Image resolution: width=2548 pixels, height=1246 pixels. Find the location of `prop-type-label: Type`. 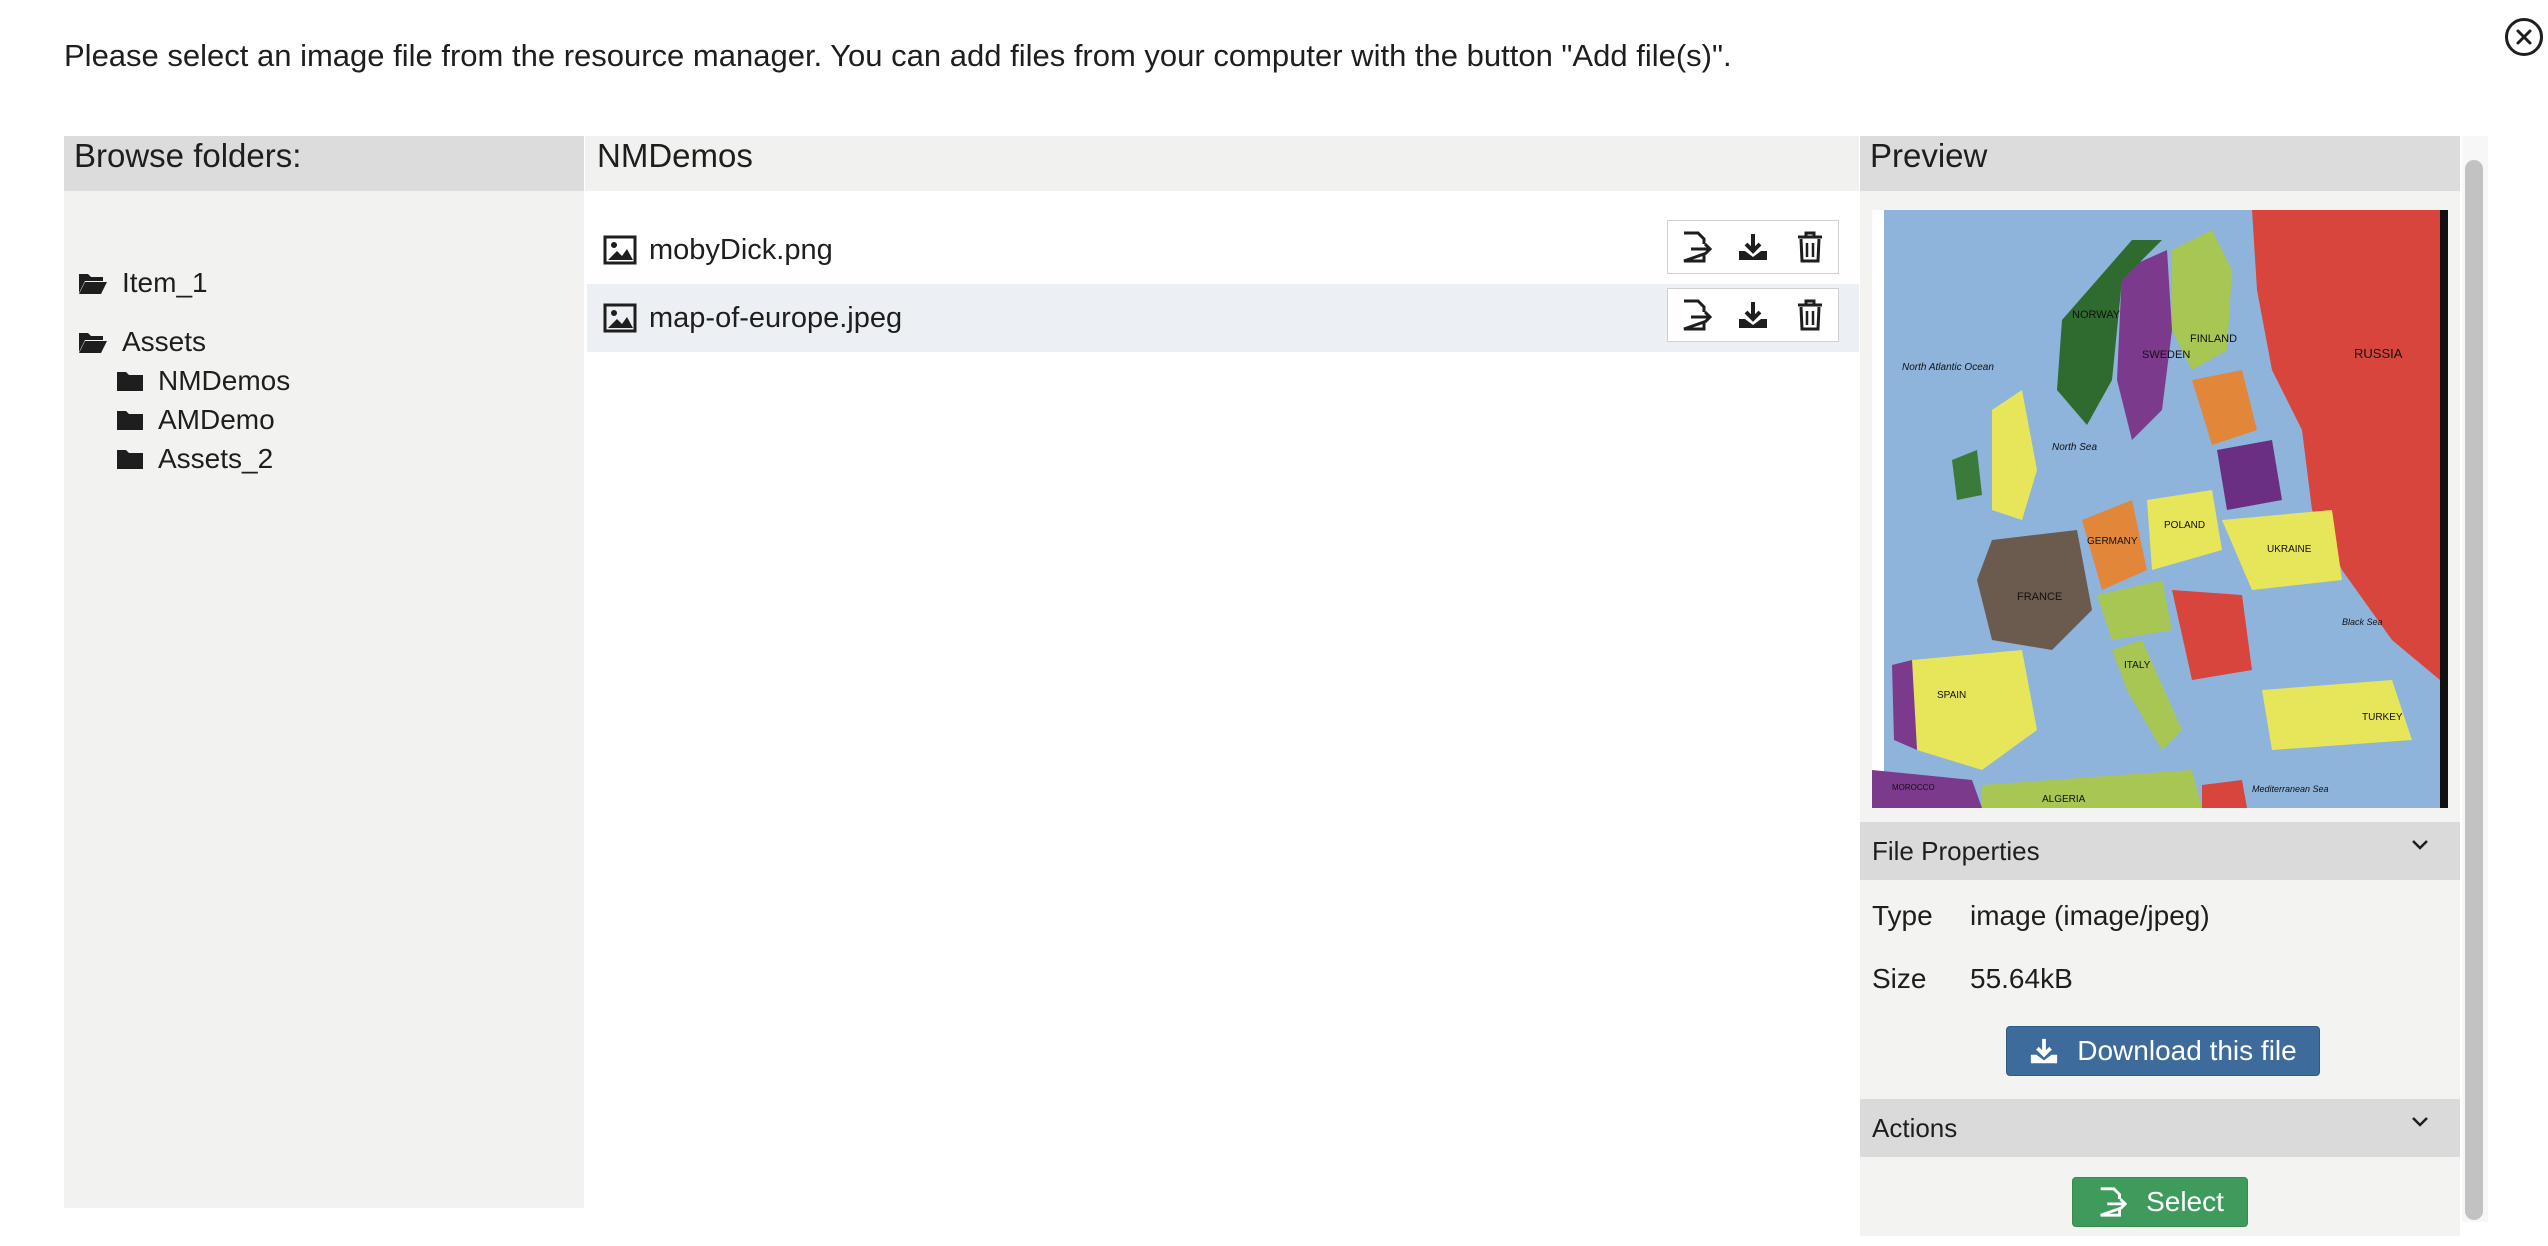

prop-type-label: Type is located at coordinates (1902, 915).